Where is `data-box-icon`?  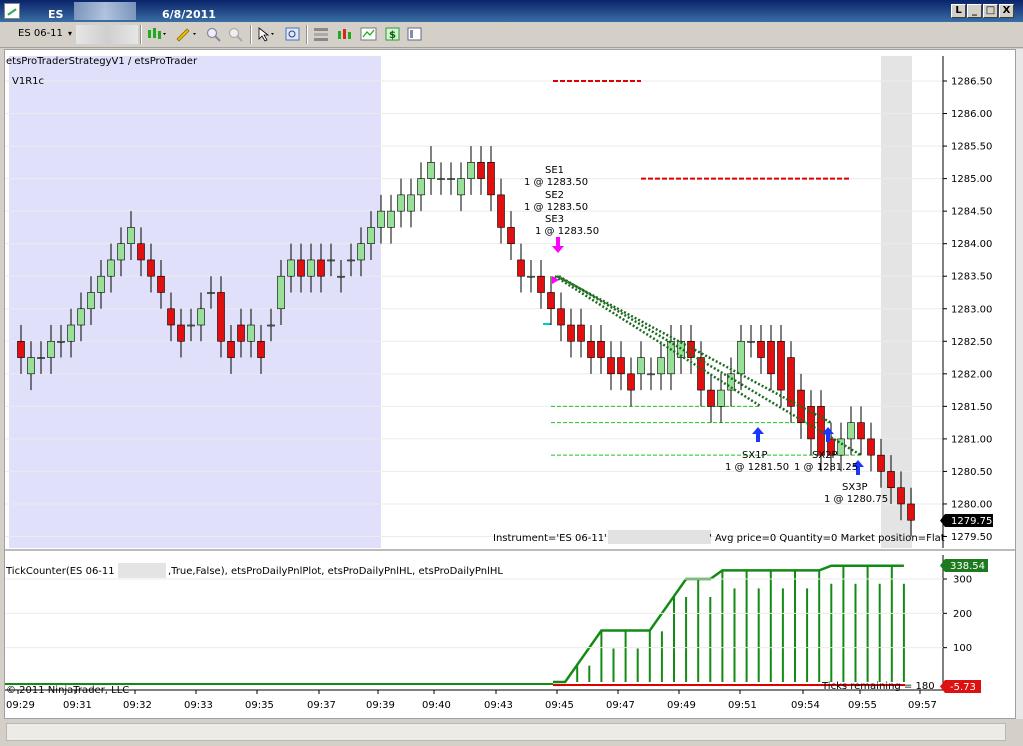 data-box-icon is located at coordinates (293, 34).